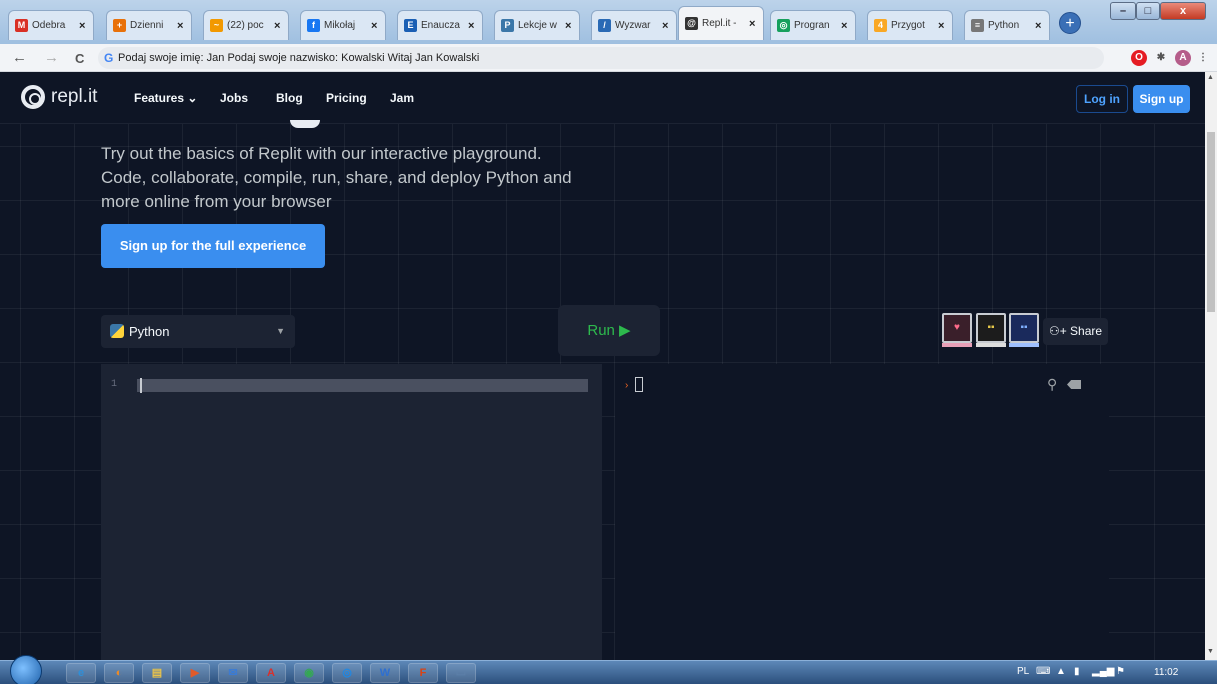  What do you see at coordinates (461, 673) in the screenshot?
I see `taskbar-app-icon: ▭` at bounding box center [461, 673].